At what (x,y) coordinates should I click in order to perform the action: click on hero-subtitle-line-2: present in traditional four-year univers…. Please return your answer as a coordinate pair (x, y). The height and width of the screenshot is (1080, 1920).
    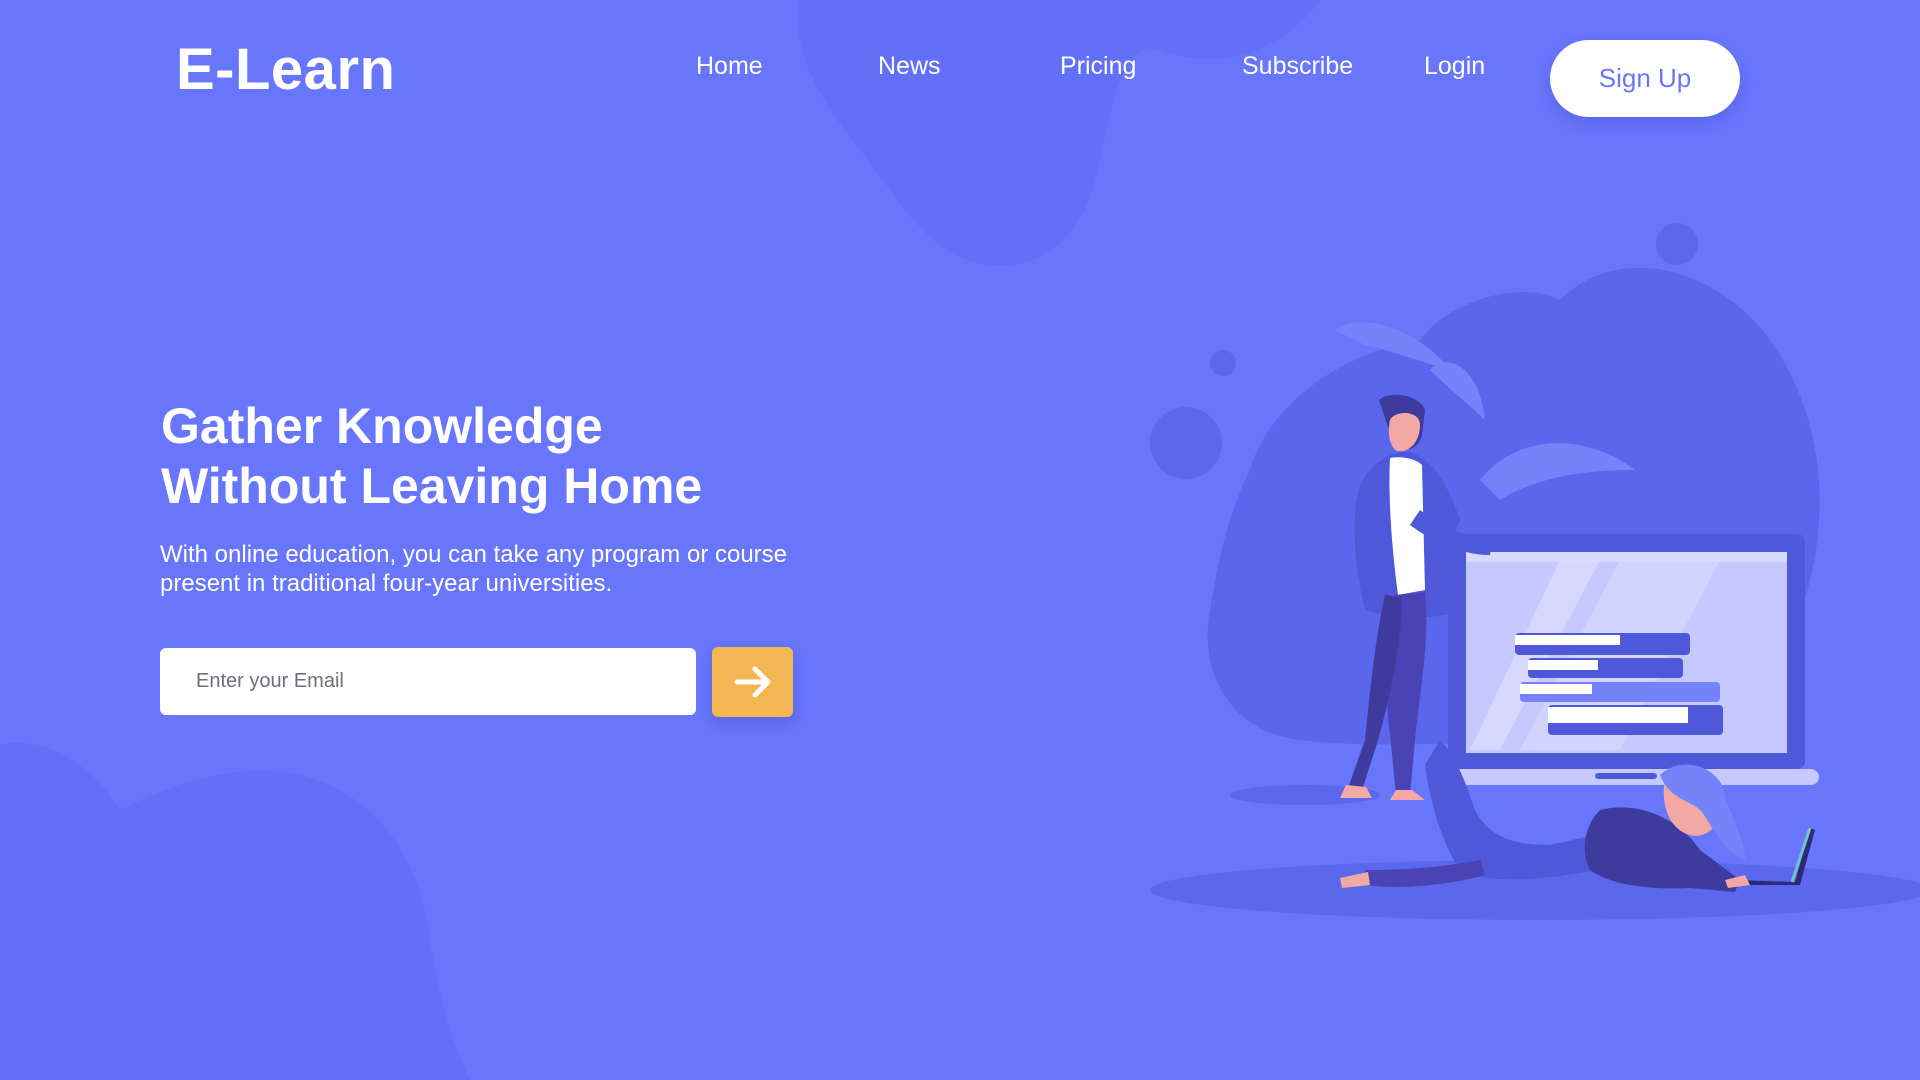
    Looking at the image, I should click on (386, 583).